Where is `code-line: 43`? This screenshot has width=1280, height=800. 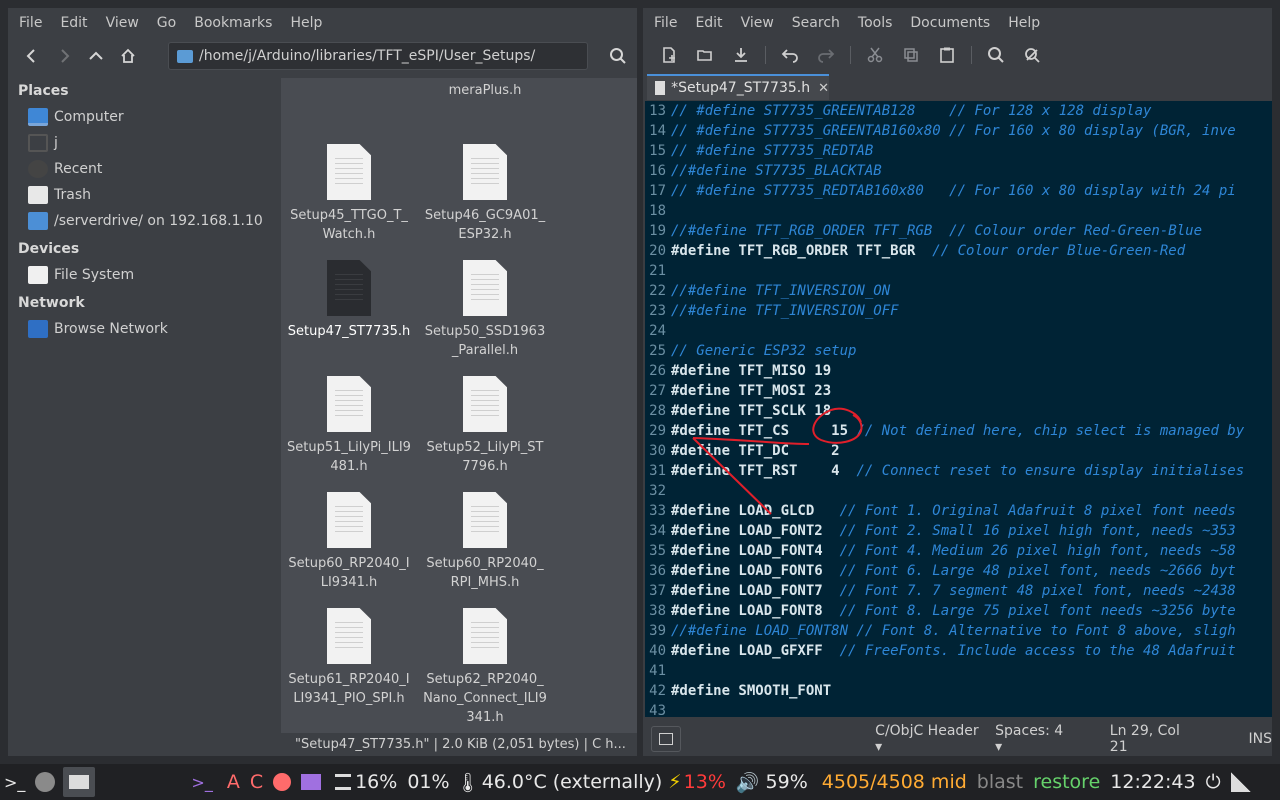 code-line: 43 is located at coordinates (958, 709).